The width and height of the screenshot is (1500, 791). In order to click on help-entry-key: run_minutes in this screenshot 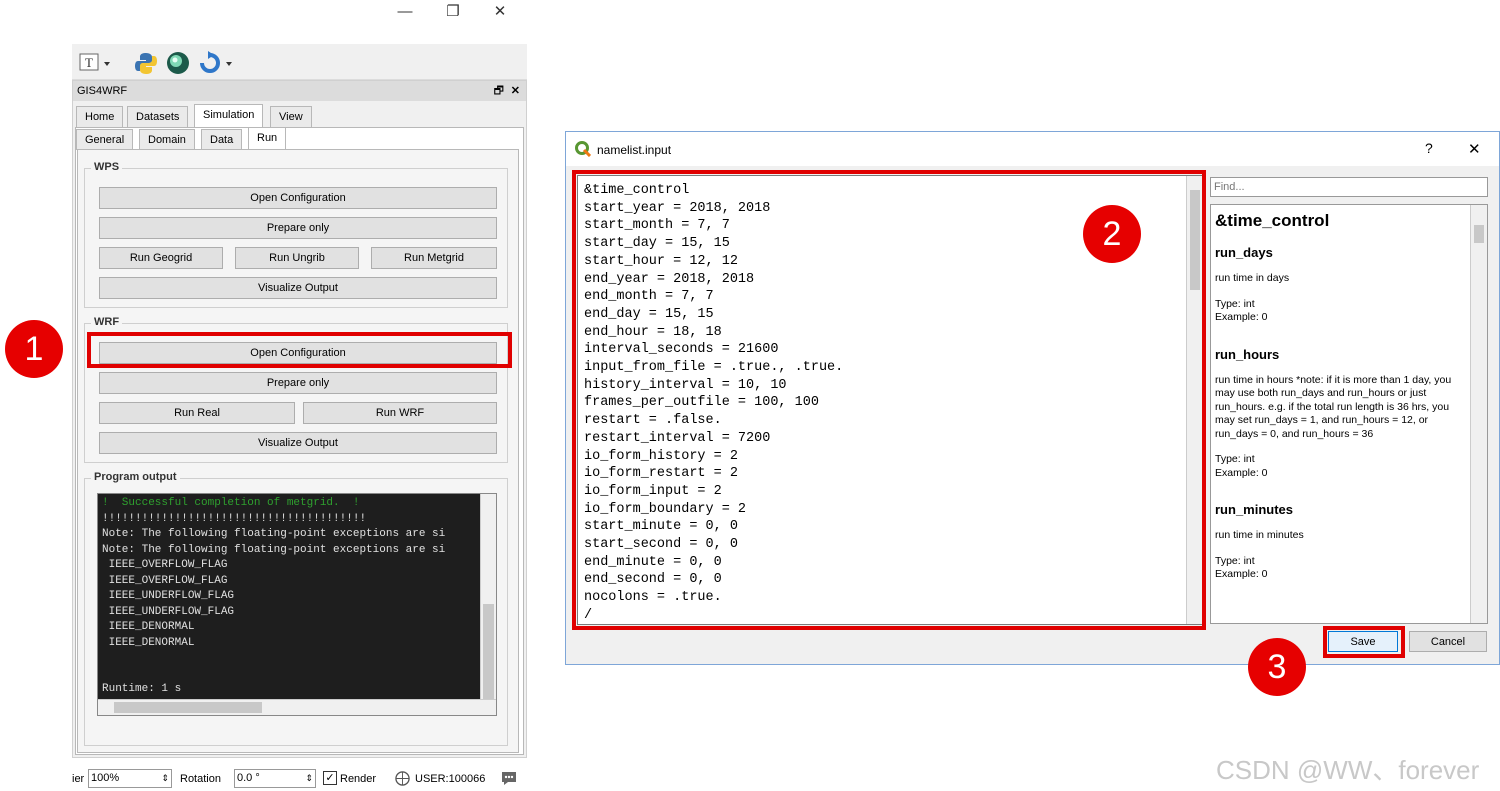, I will do `click(1254, 509)`.